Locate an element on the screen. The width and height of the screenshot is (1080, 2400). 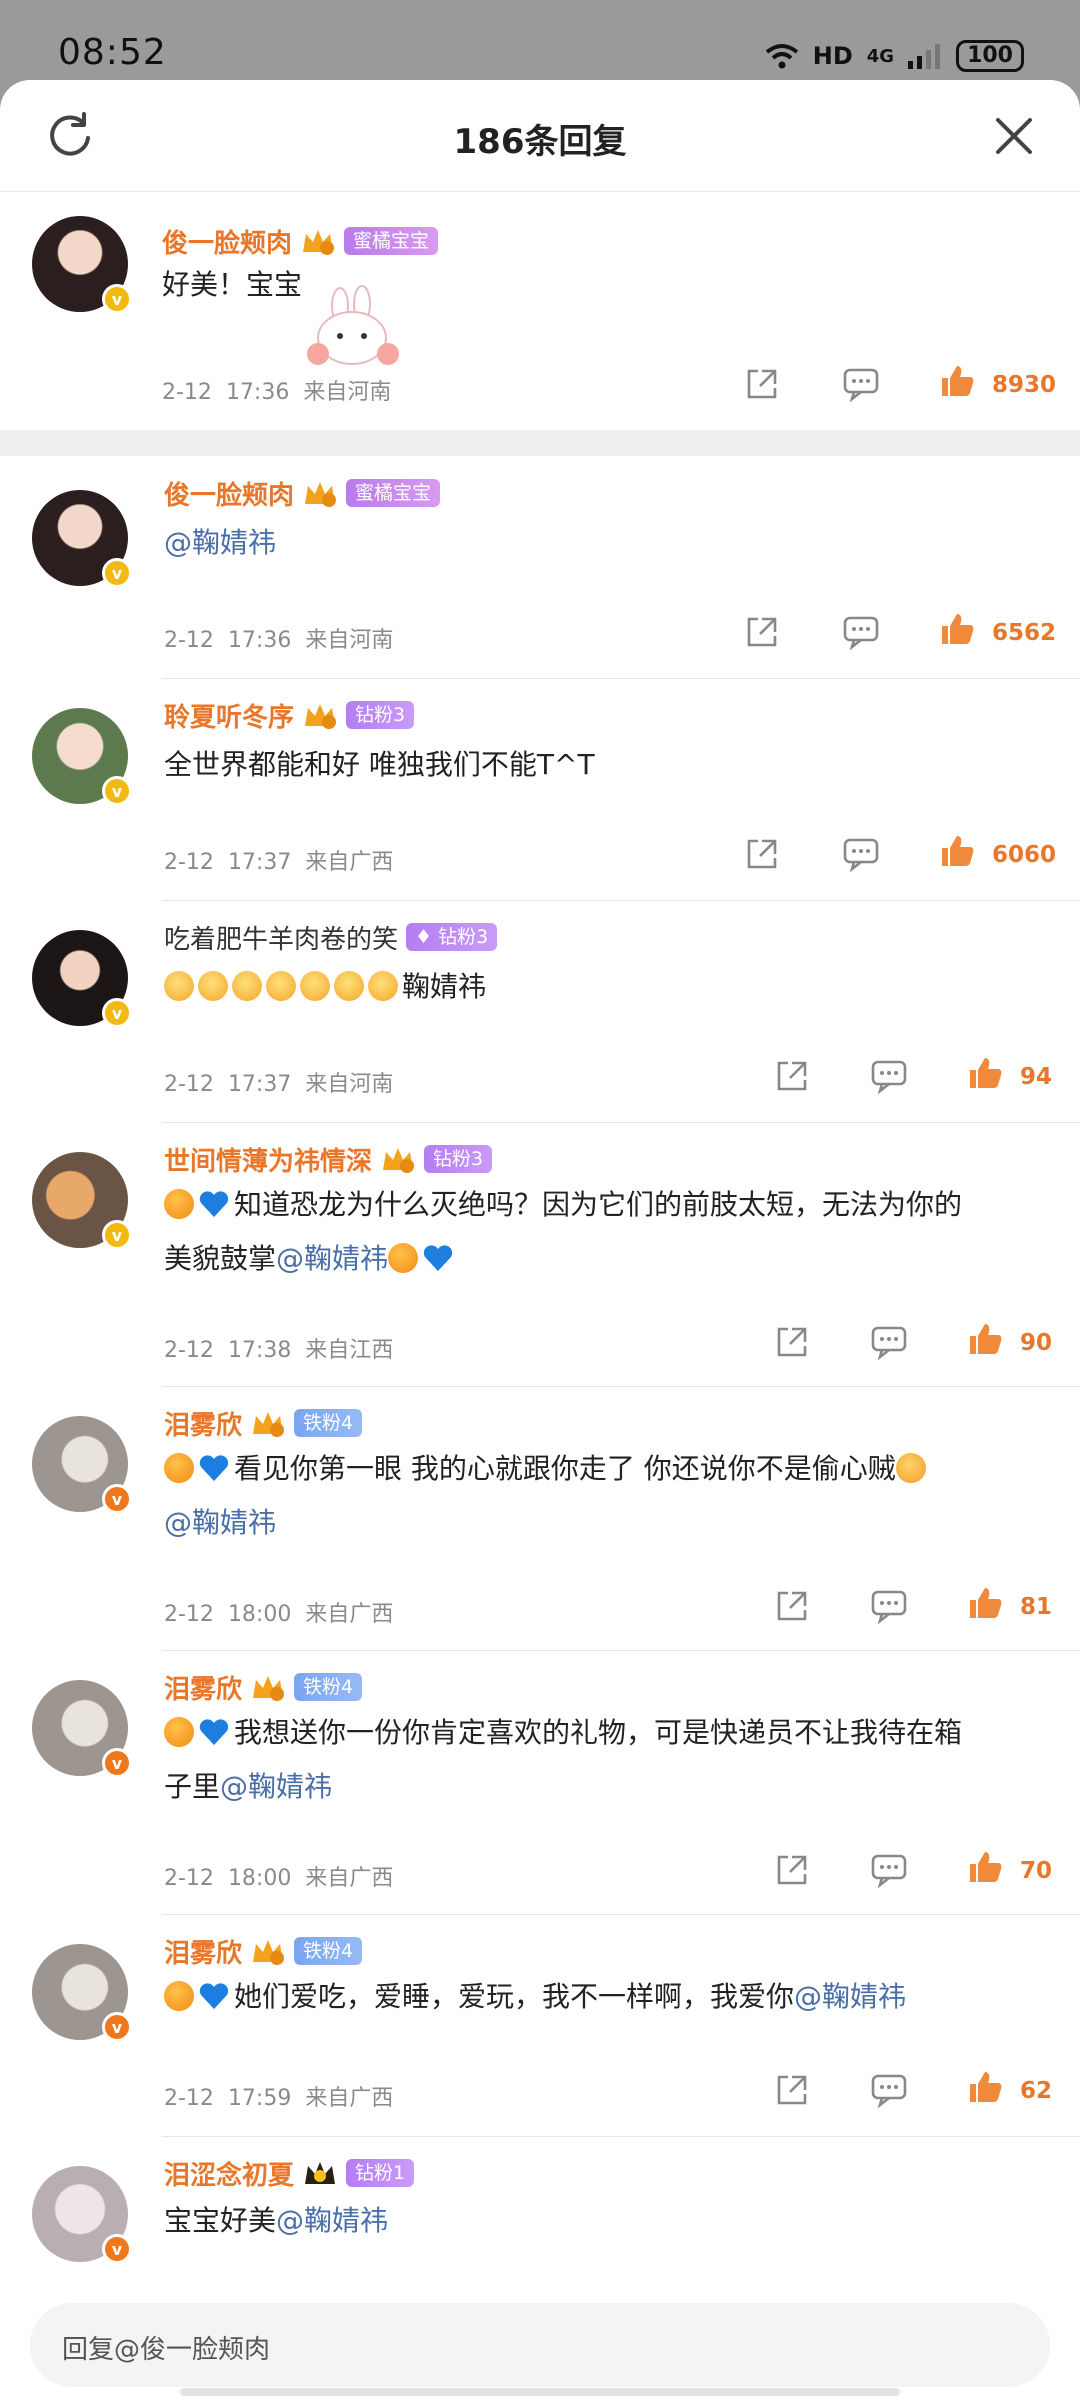
home-indicator is located at coordinates (540, 2392).